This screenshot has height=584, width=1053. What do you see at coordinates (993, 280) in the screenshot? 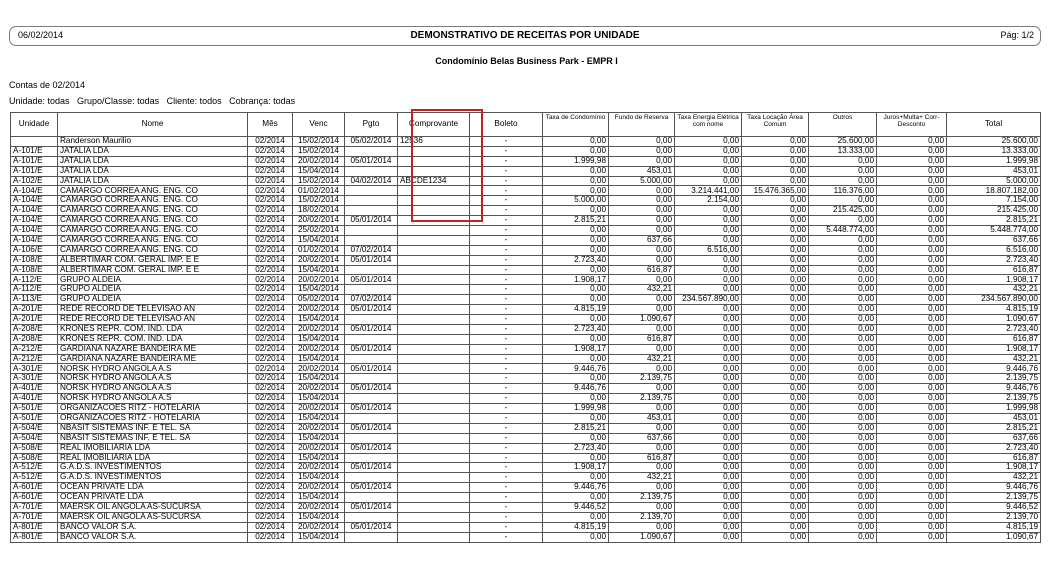
I see `cell-total: 1.908,17` at bounding box center [993, 280].